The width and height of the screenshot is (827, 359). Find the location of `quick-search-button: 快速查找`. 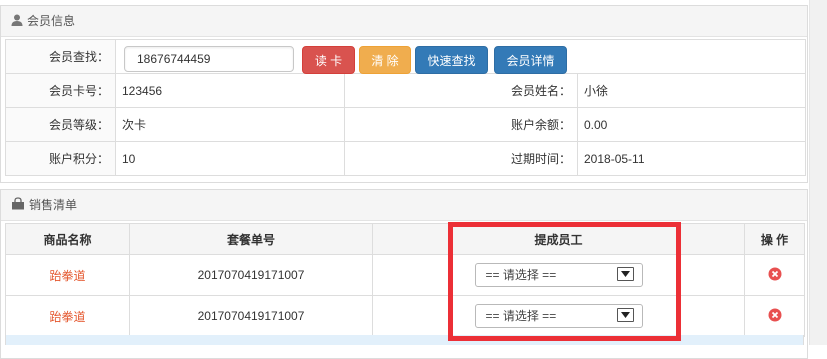

quick-search-button: 快速查找 is located at coordinates (451, 60).